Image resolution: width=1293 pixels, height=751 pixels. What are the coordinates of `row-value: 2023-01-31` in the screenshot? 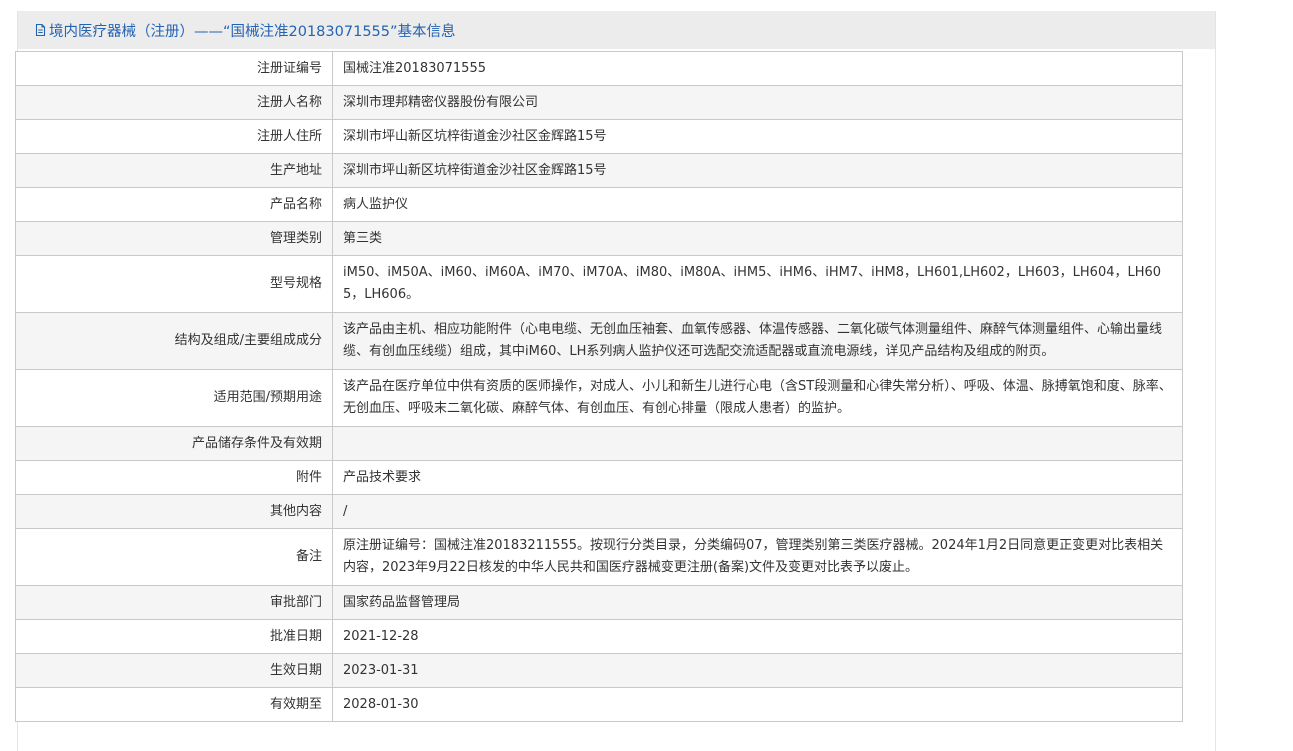 It's located at (757, 670).